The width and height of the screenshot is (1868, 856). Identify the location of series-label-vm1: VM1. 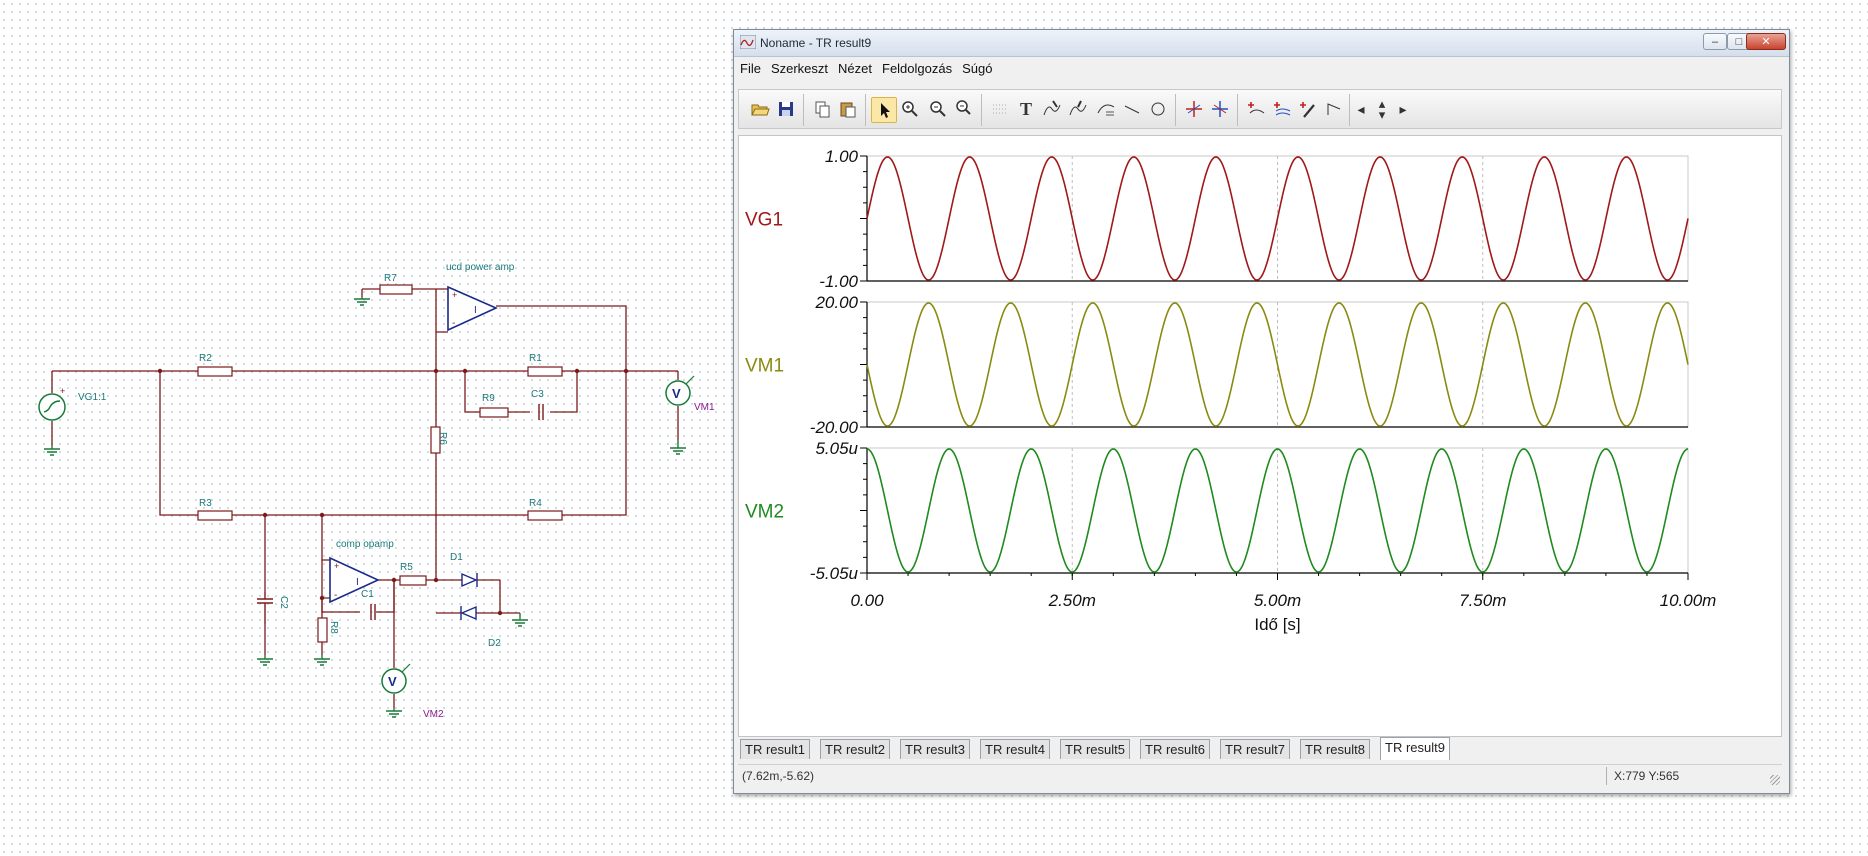
(764, 366).